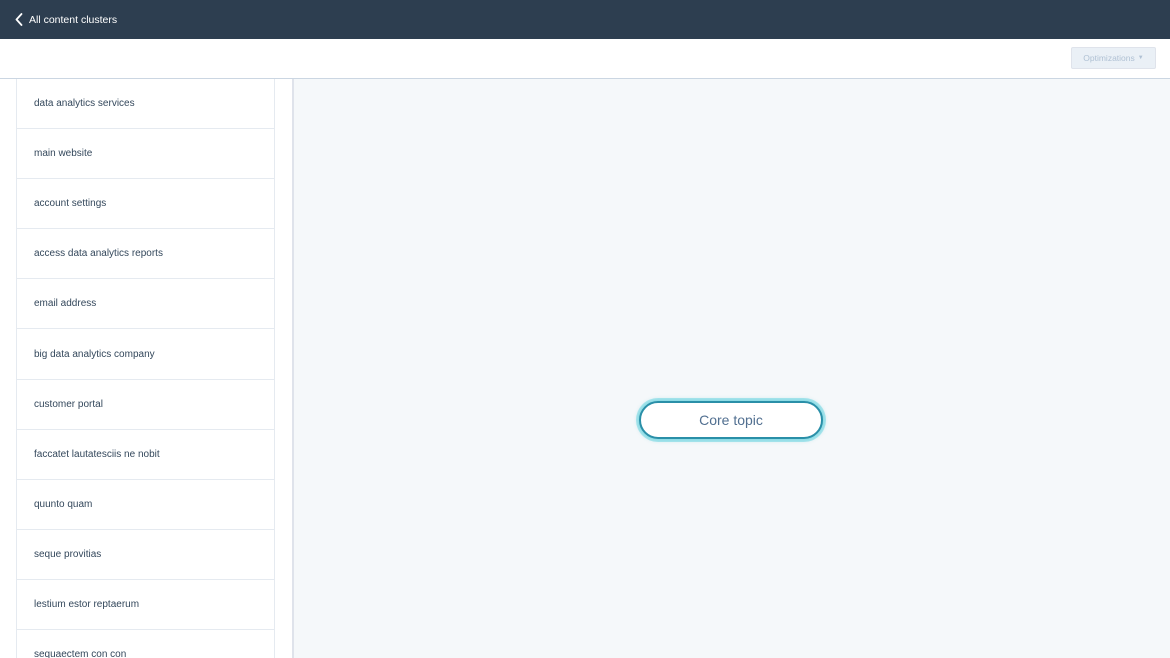 This screenshot has height=658, width=1170. What do you see at coordinates (98, 254) in the screenshot?
I see `list-item-label: access data analytics reports` at bounding box center [98, 254].